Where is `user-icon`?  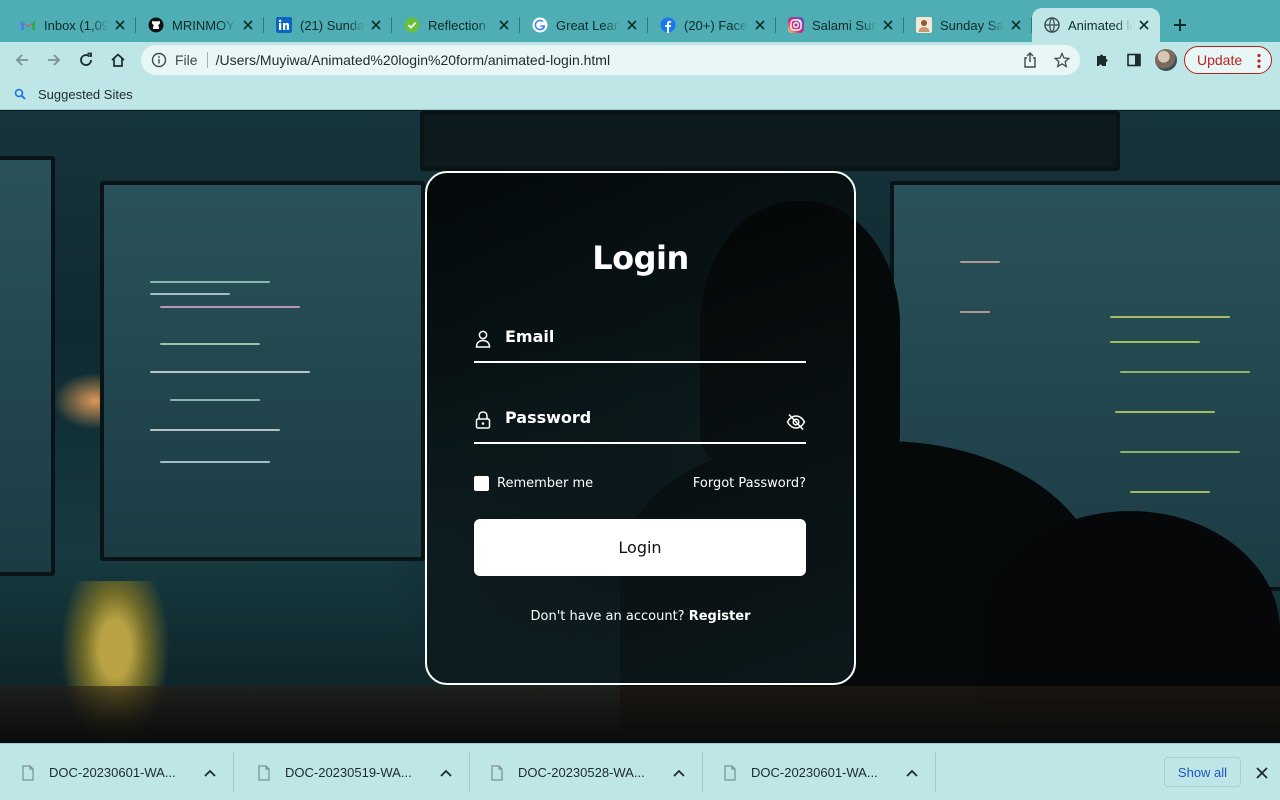
user-icon is located at coordinates (483, 339).